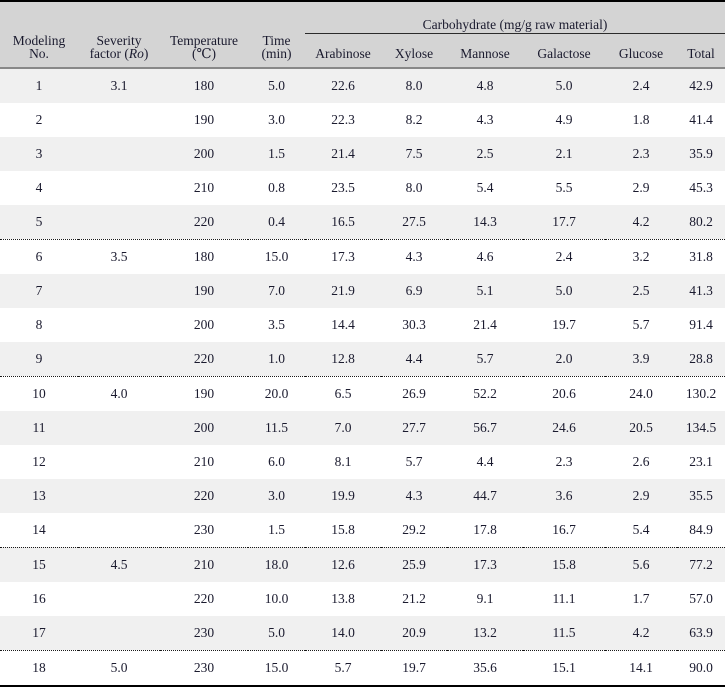  What do you see at coordinates (39, 290) in the screenshot?
I see `cell-no: 7` at bounding box center [39, 290].